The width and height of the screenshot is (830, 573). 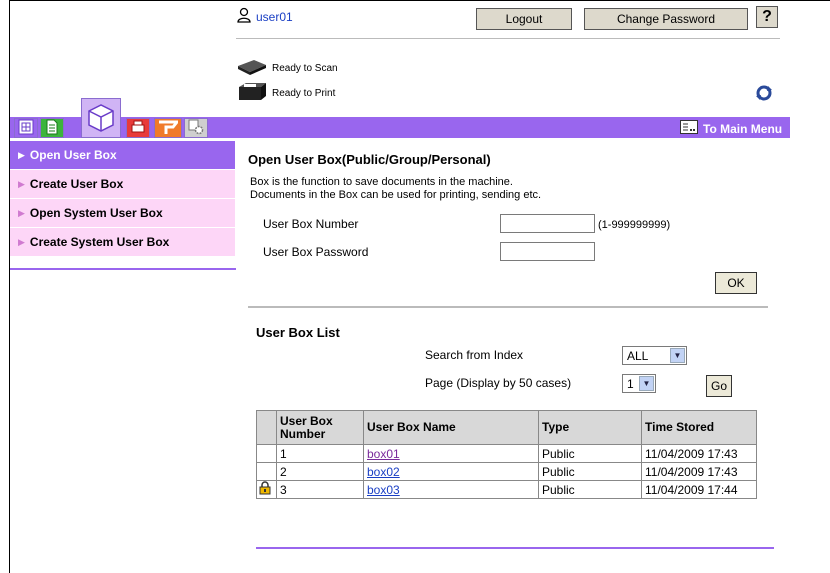 I want to click on scanner-icon, so click(x=252, y=68).